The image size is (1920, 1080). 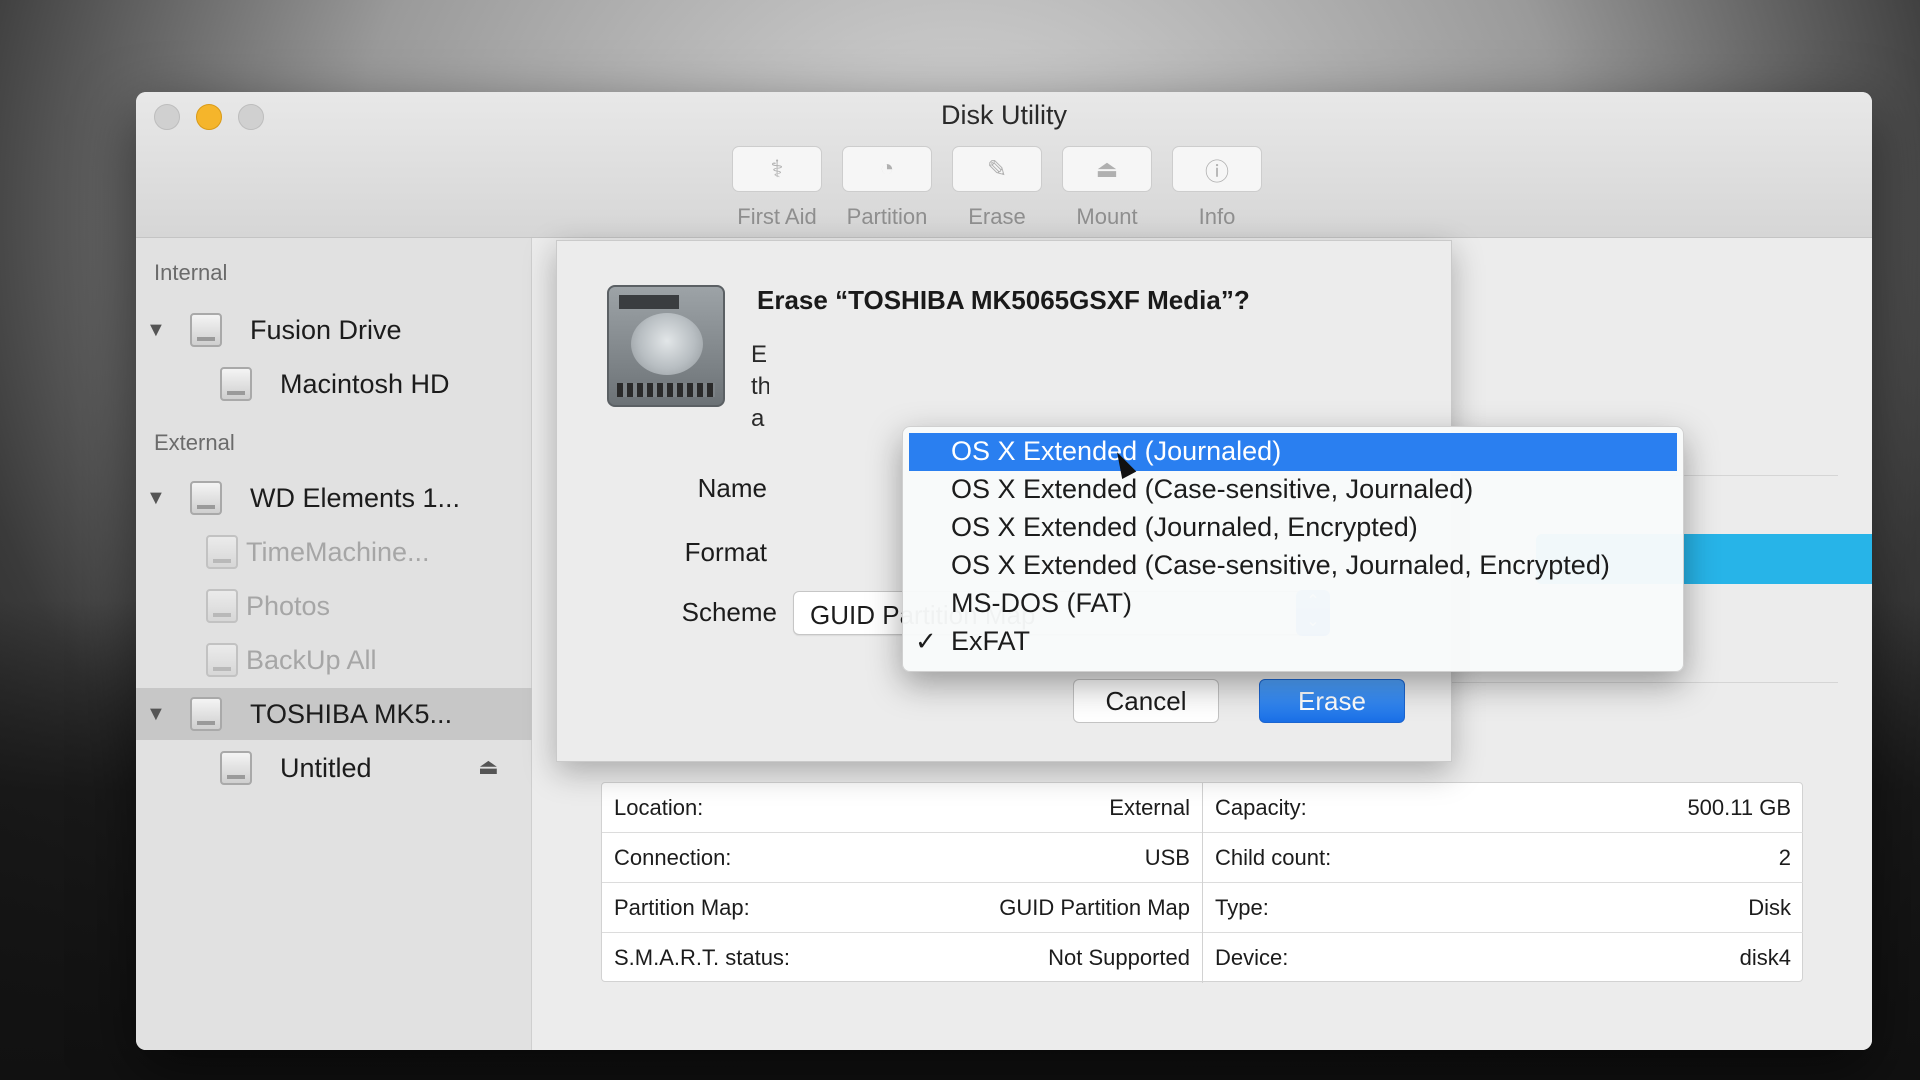 I want to click on menu-item-osx-encrypted: OS X Extended (Journaled, Encrypted), so click(x=1293, y=528).